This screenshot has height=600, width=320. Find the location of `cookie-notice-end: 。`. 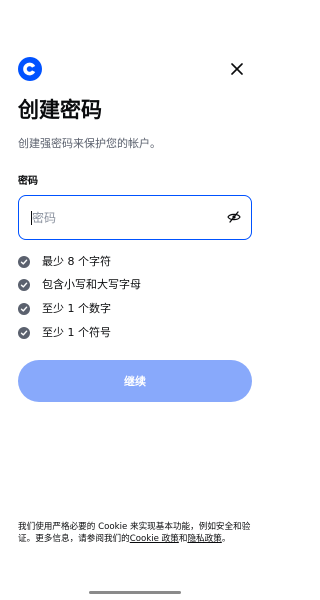

cookie-notice-end: 。 is located at coordinates (226, 539).